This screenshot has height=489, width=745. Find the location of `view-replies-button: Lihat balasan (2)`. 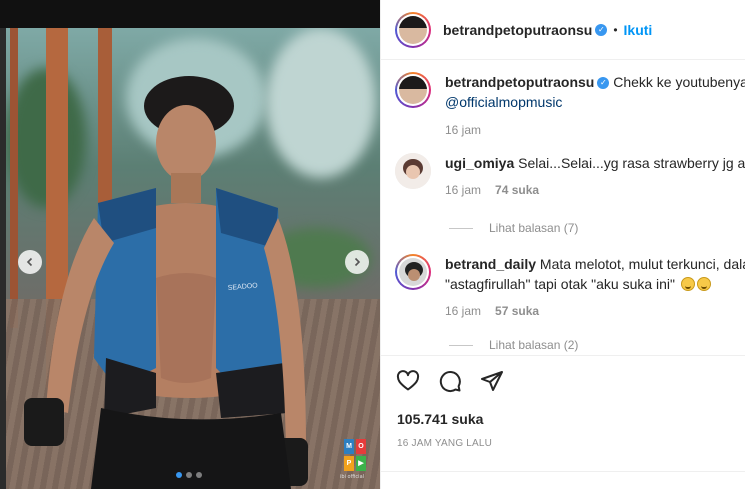

view-replies-button: Lihat balasan (2) is located at coordinates (513, 345).